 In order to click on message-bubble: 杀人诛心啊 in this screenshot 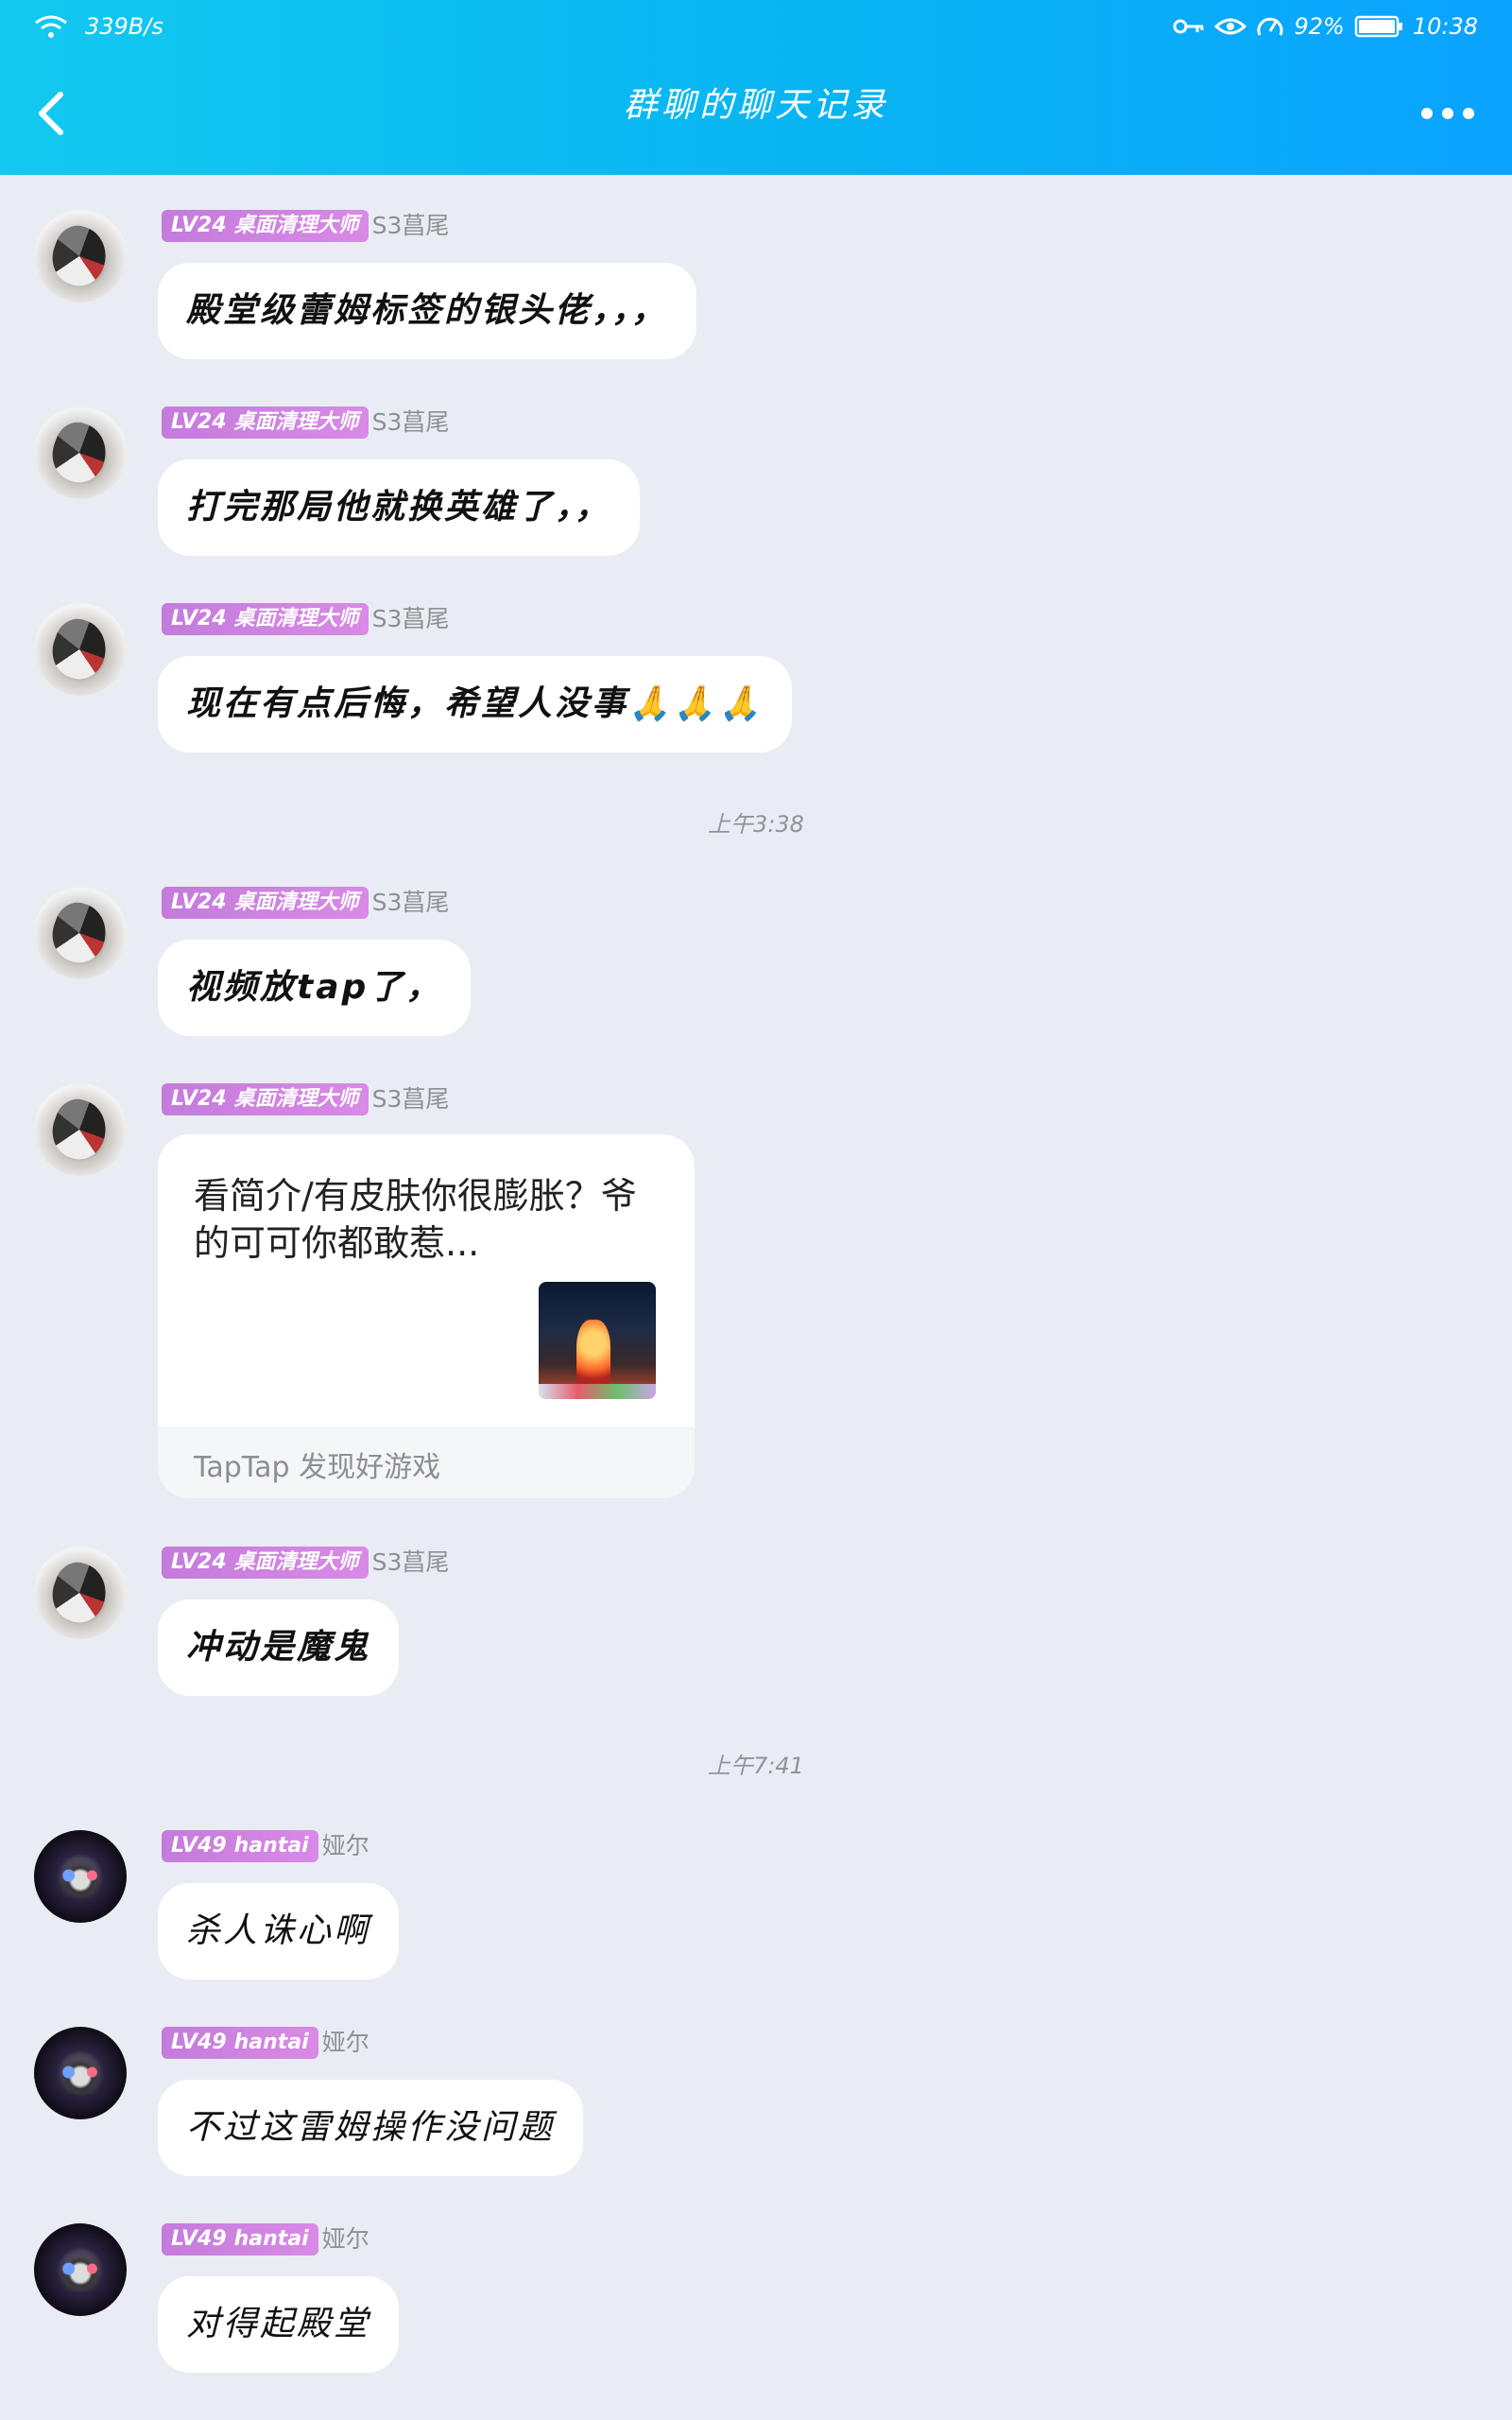, I will do `click(279, 1931)`.